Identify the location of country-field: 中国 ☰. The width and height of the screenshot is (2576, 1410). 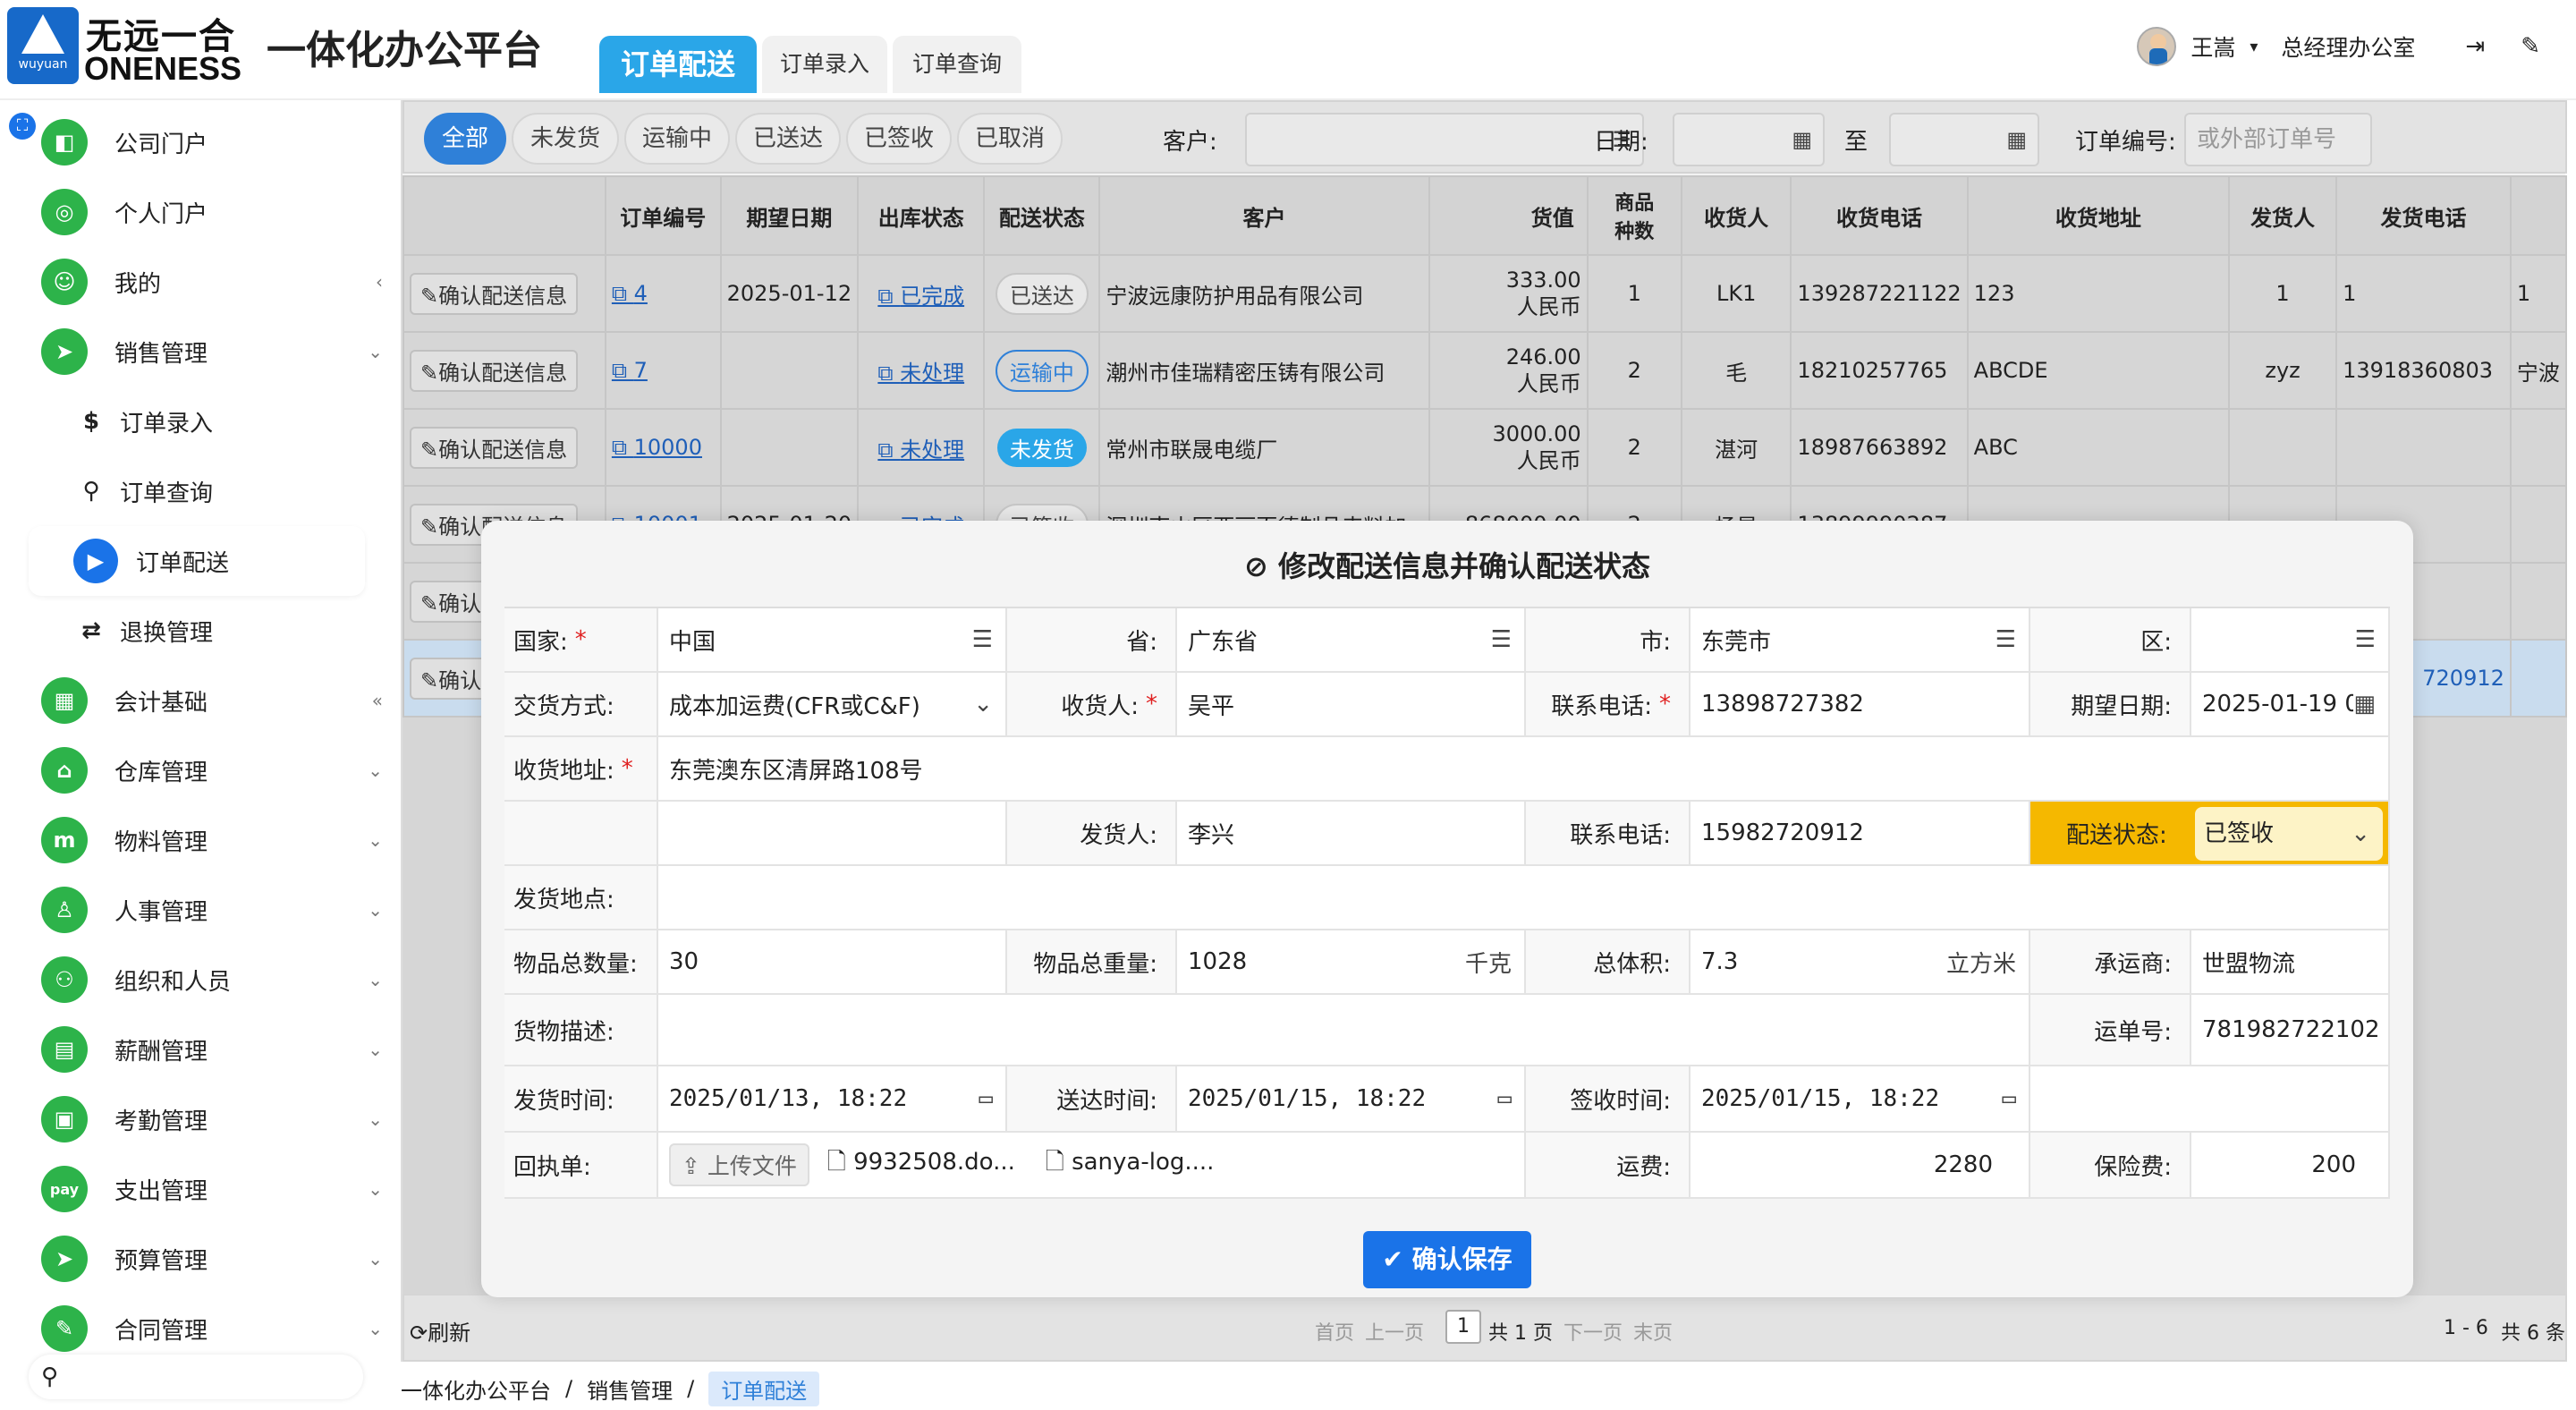
(832, 640).